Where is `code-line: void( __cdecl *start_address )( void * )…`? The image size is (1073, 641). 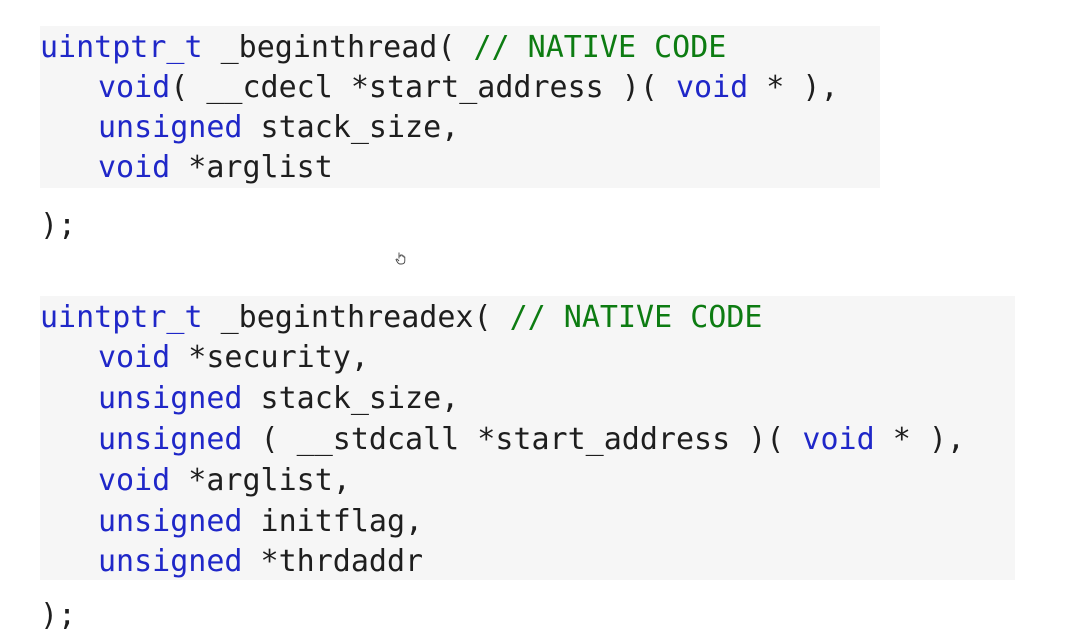 code-line: void( __cdecl *start_address )( void * )… is located at coordinates (439, 88).